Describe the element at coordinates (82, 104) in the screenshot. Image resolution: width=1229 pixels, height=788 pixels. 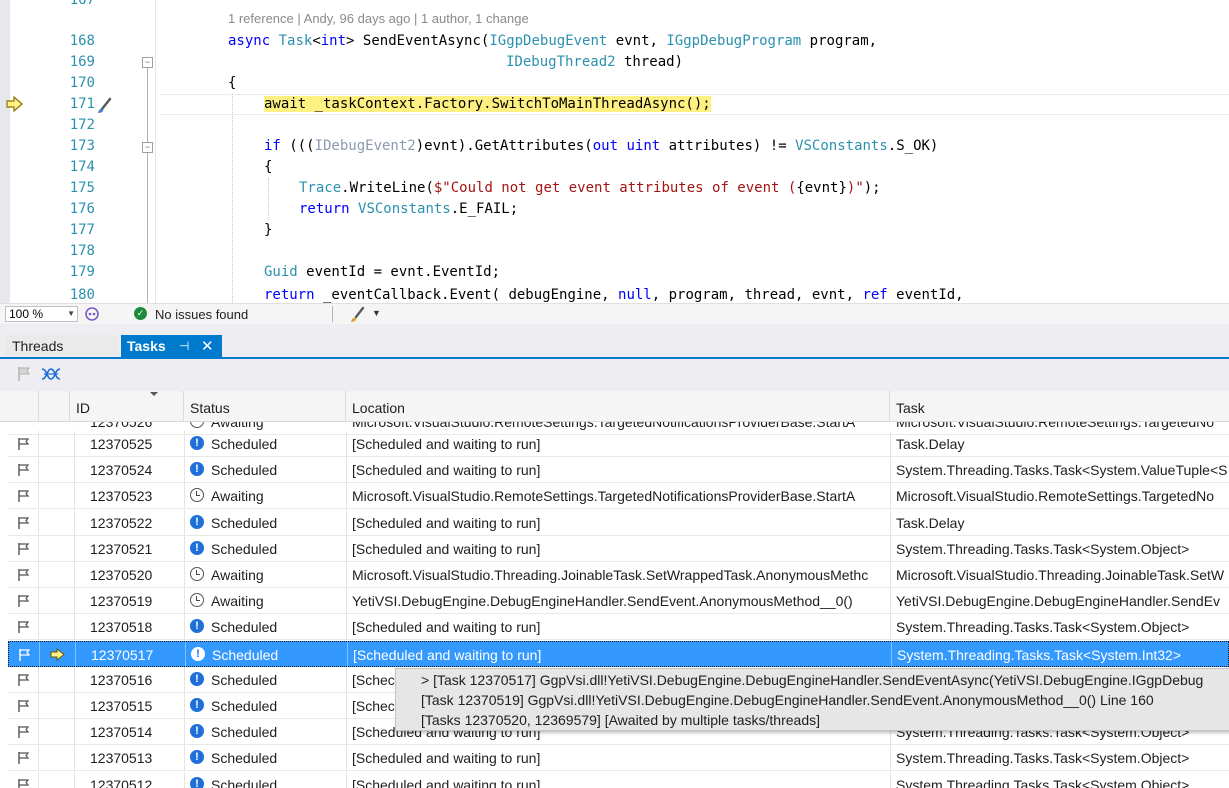
I see `line-number: 171` at that location.